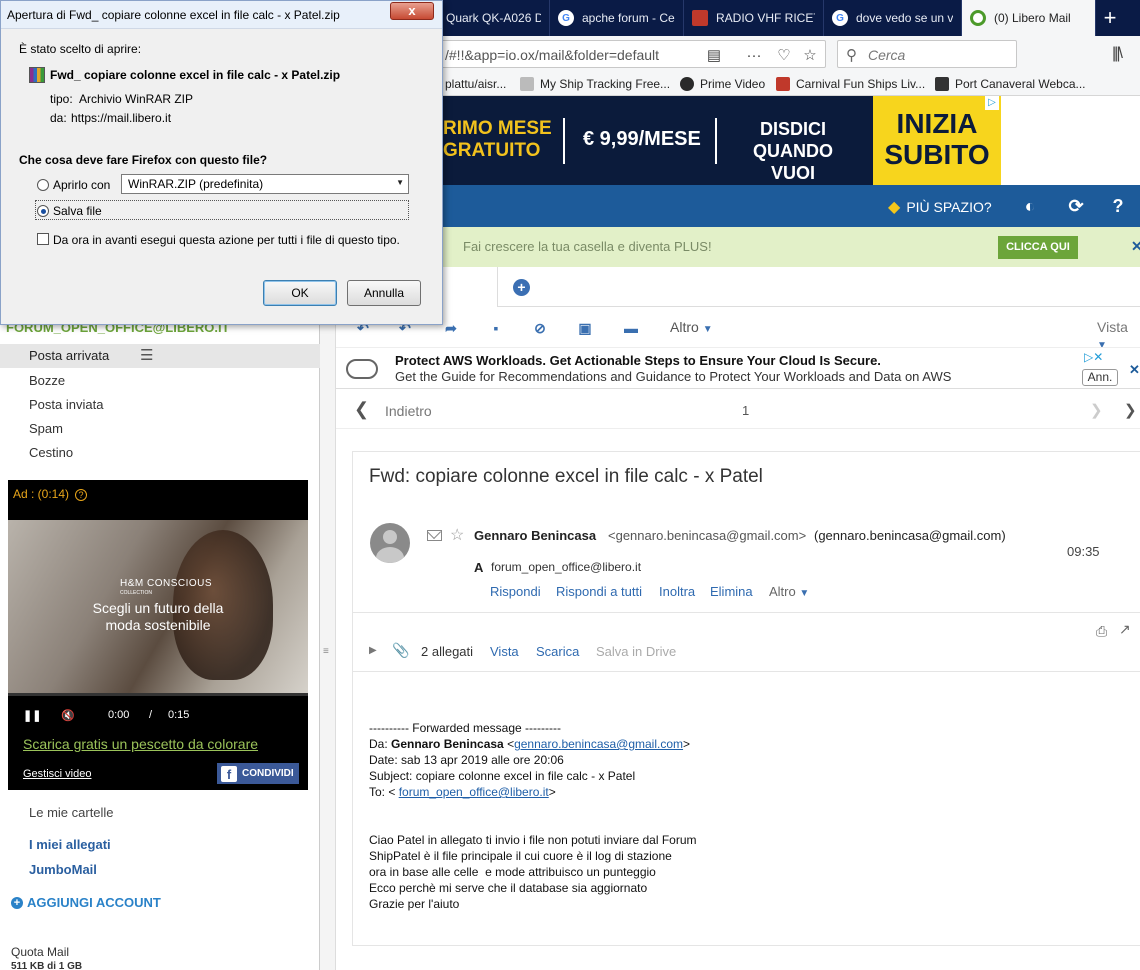  What do you see at coordinates (494, 18) in the screenshot?
I see `tab-quark: Quark QK-A026 D` at bounding box center [494, 18].